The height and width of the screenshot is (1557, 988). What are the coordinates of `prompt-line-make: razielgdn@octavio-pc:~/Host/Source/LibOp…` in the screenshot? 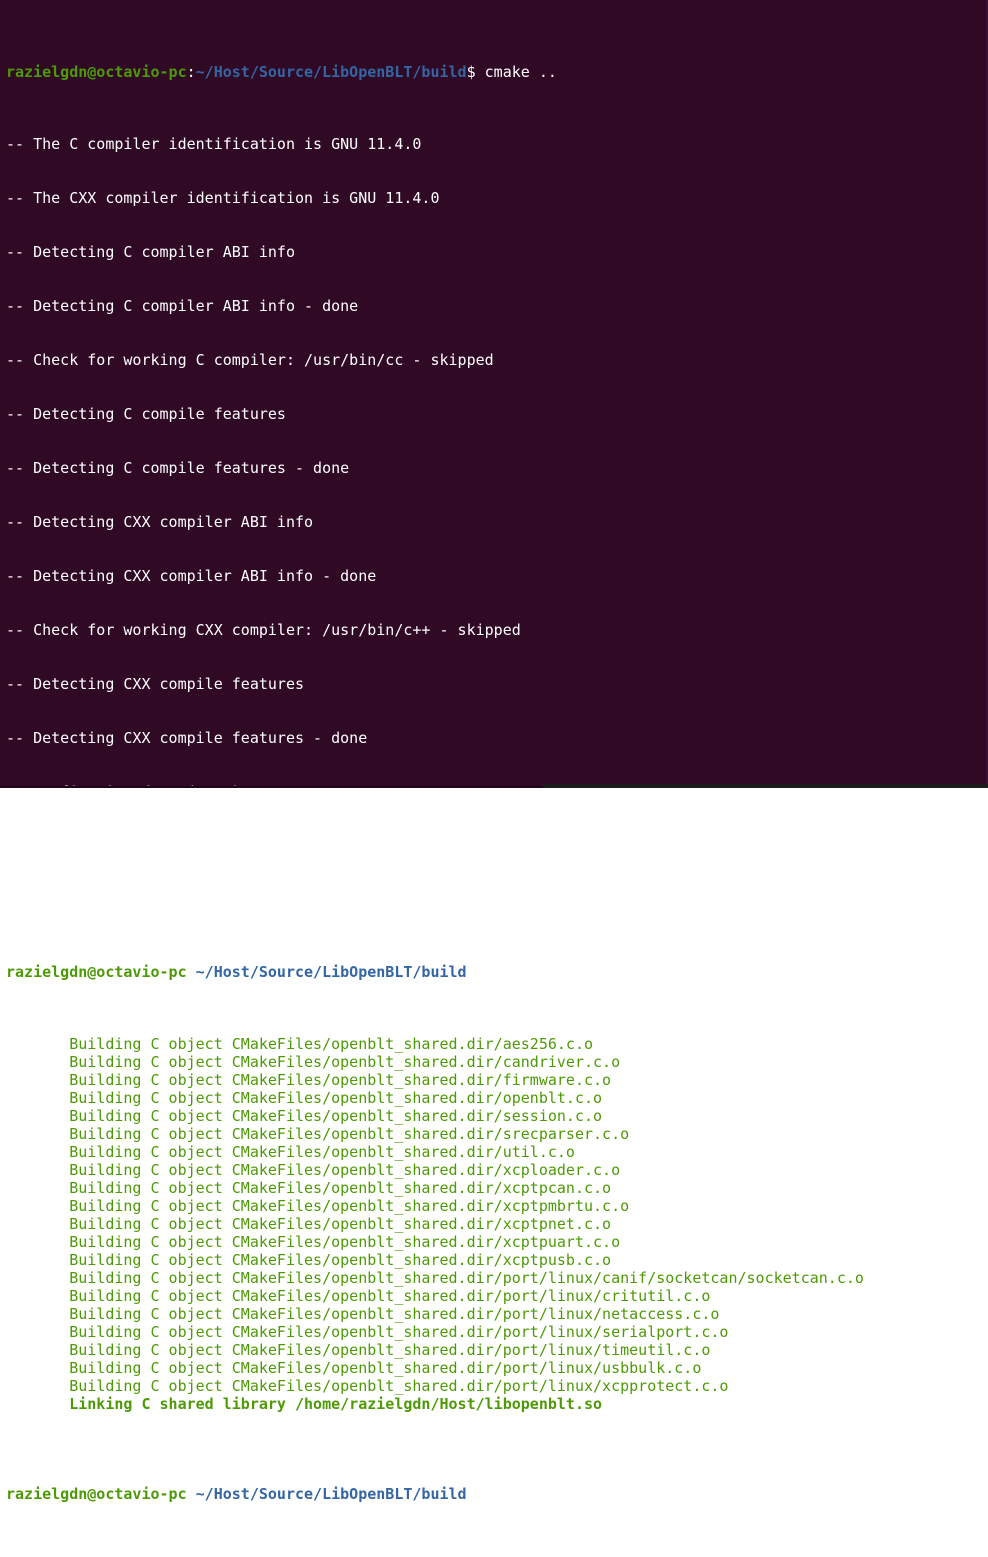 It's located at (494, 972).